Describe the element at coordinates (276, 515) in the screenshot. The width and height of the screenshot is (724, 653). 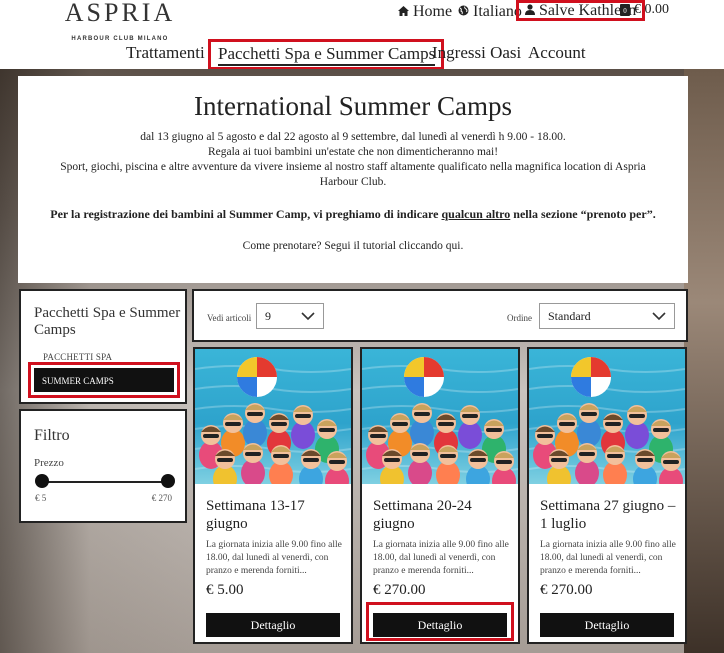
I see `product-title: Settimana 13-17 giugno` at that location.